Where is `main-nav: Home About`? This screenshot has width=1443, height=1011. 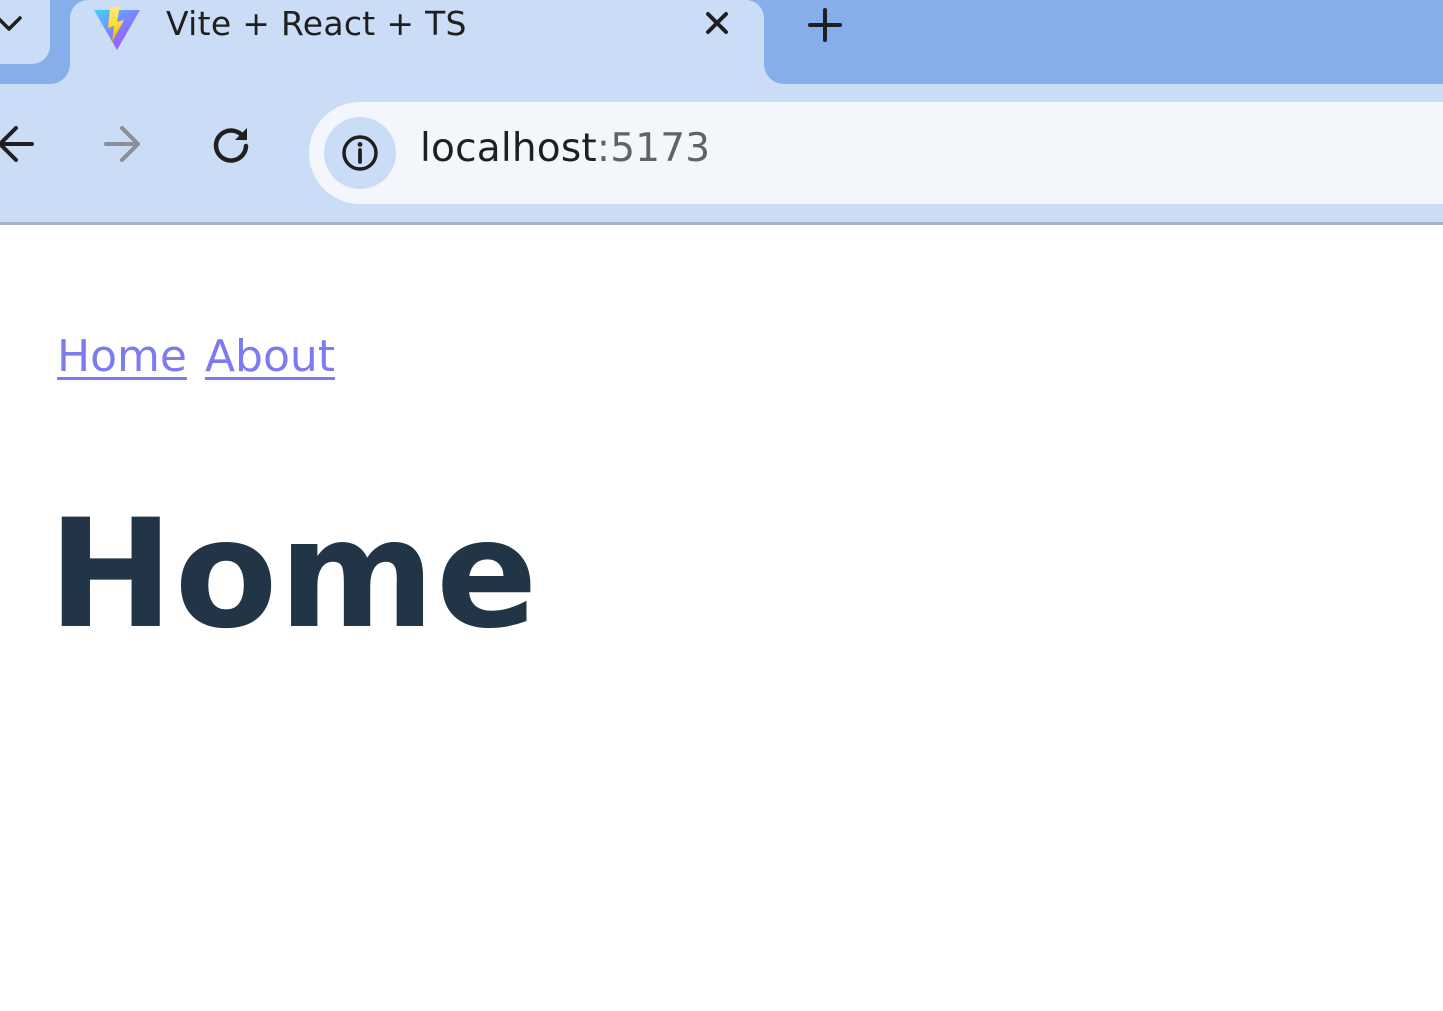 main-nav: Home About is located at coordinates (205, 356).